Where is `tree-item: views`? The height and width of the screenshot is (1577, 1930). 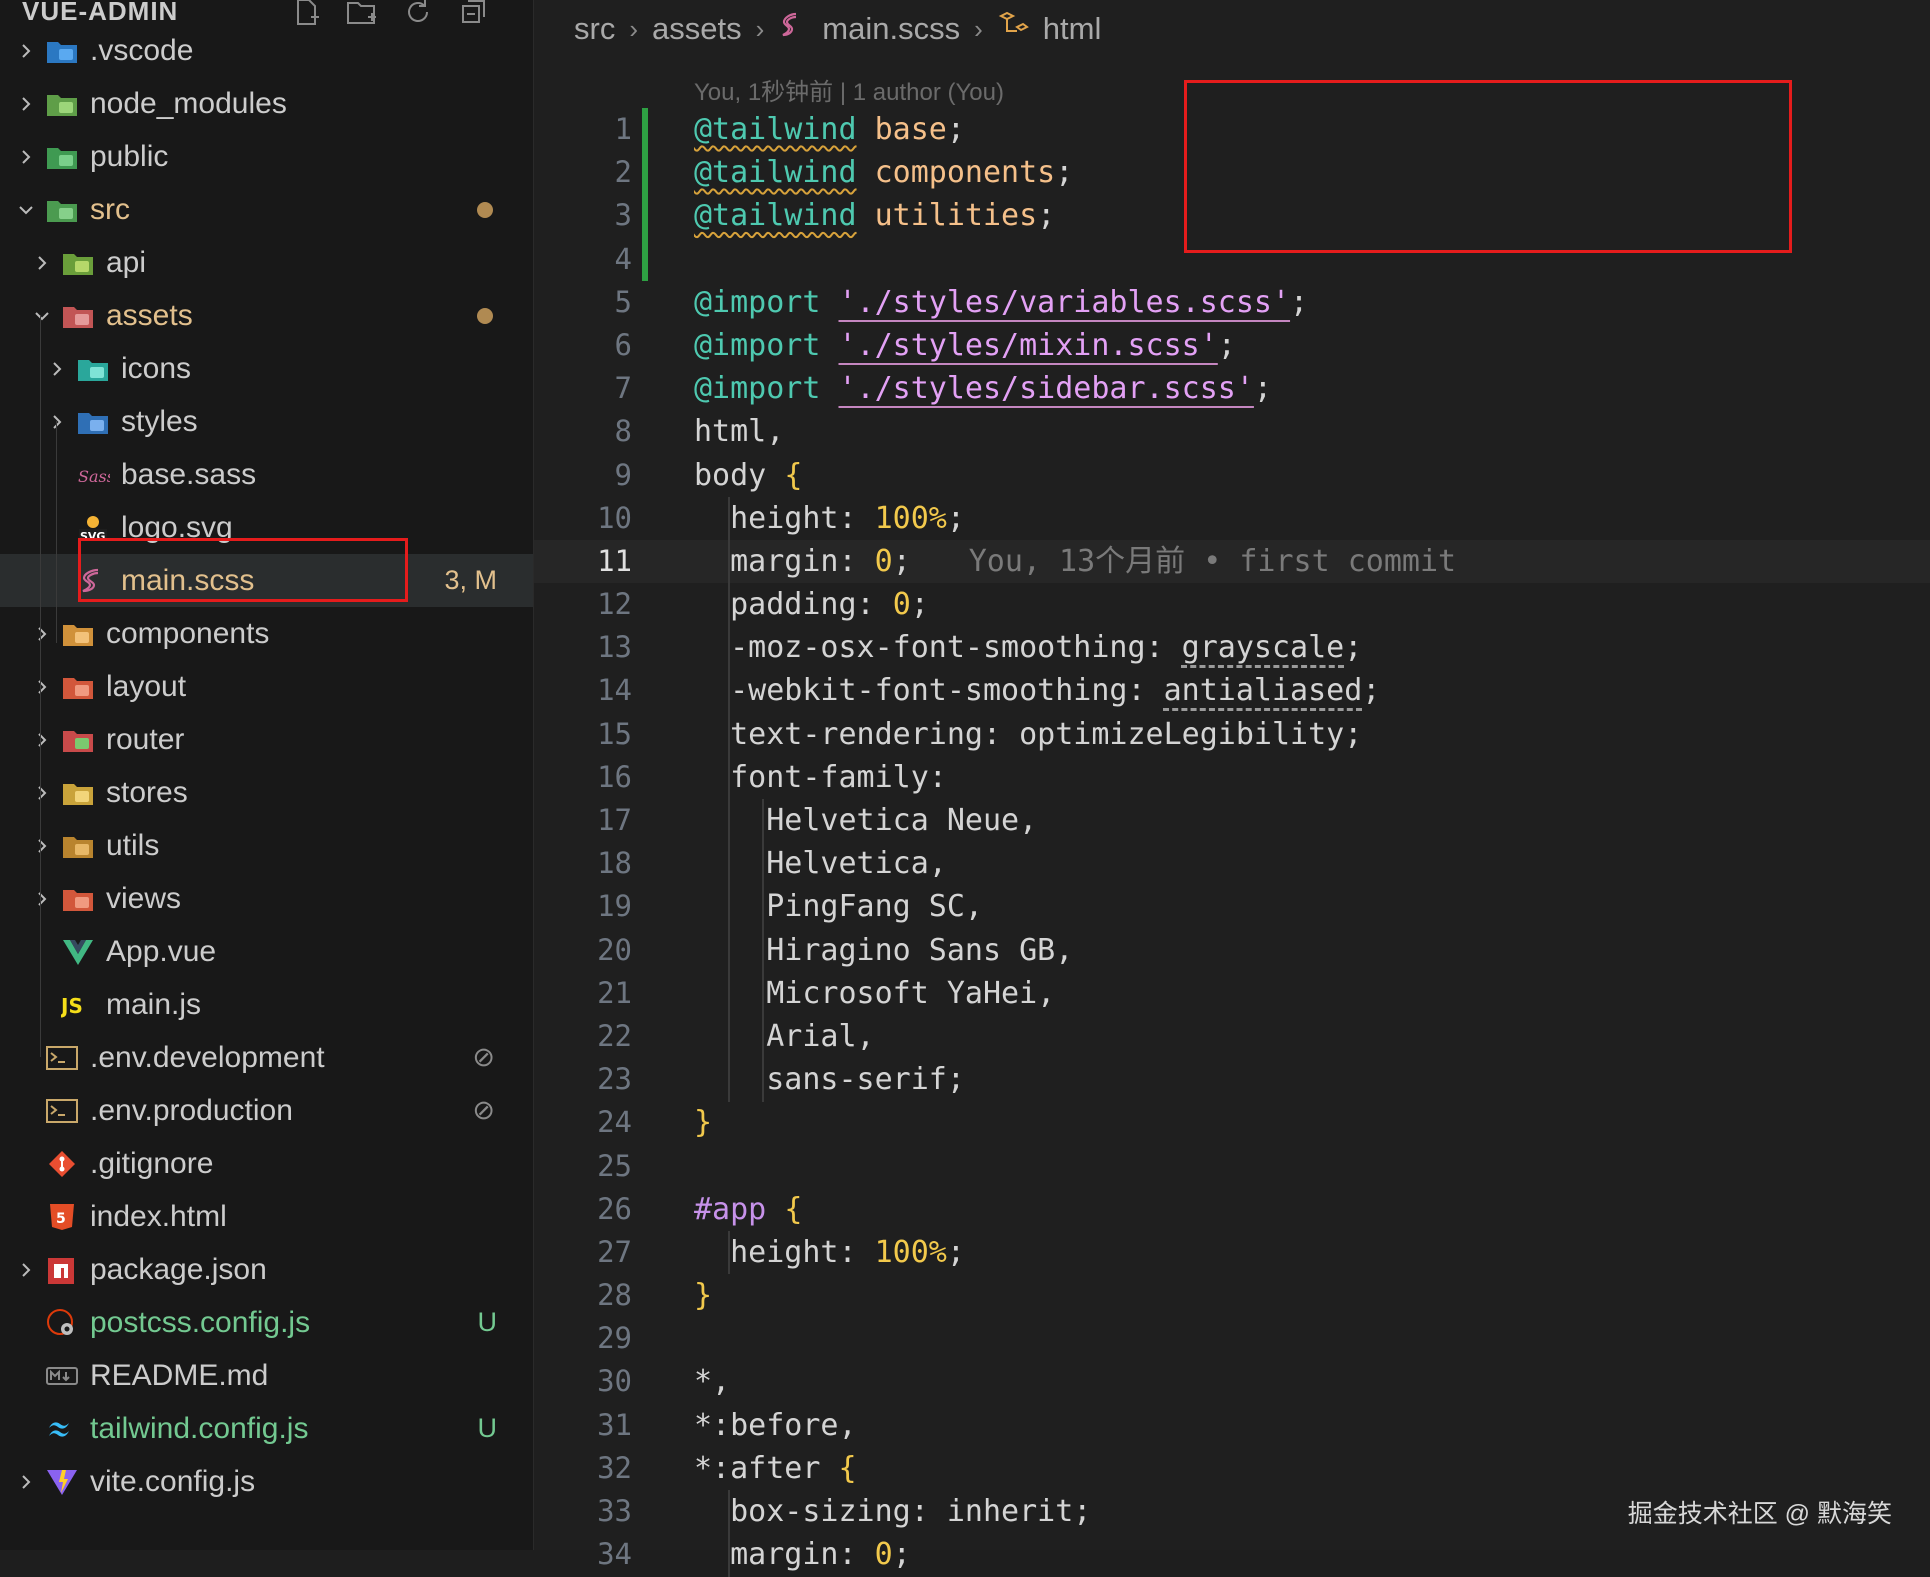
tree-item: views is located at coordinates (266, 898).